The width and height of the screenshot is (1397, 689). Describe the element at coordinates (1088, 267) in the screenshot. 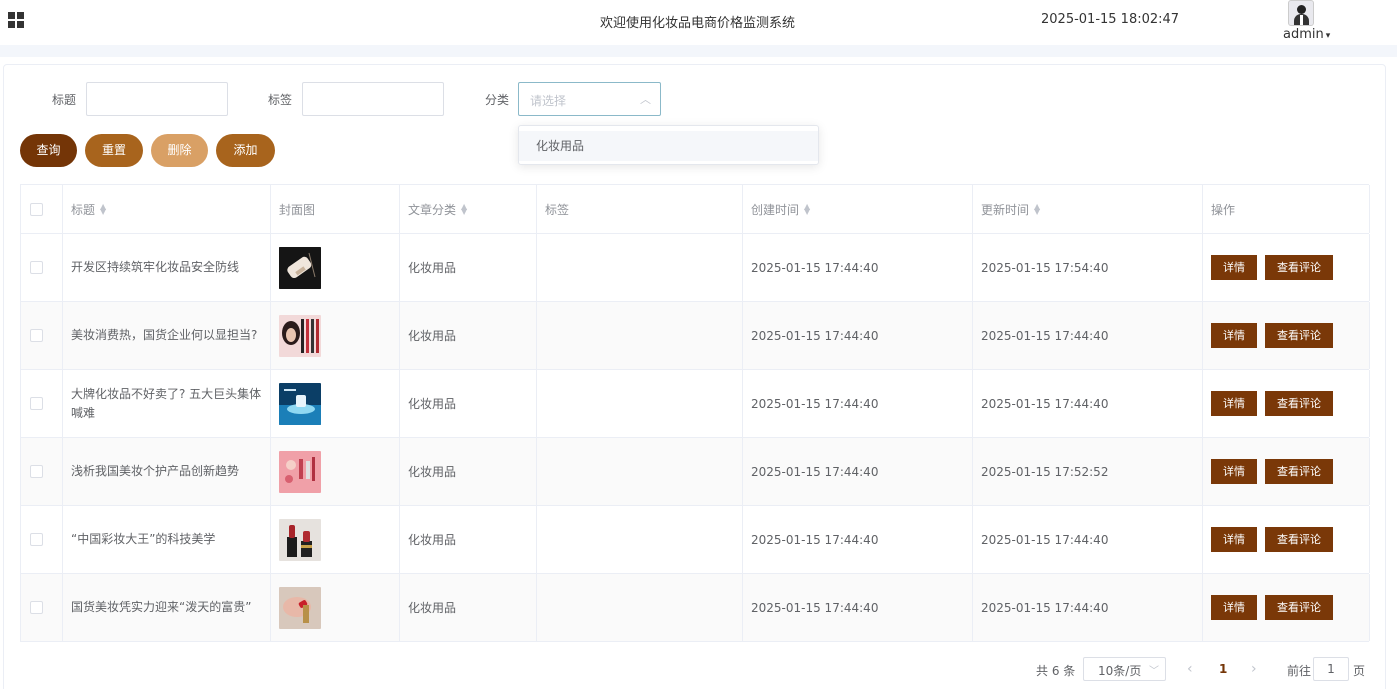

I see `updated-cell: 2025-01-15 17:54:40` at that location.